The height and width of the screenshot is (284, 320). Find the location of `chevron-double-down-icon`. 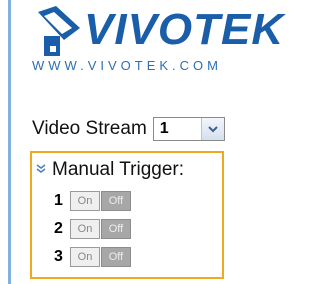

chevron-double-down-icon is located at coordinates (41, 170).